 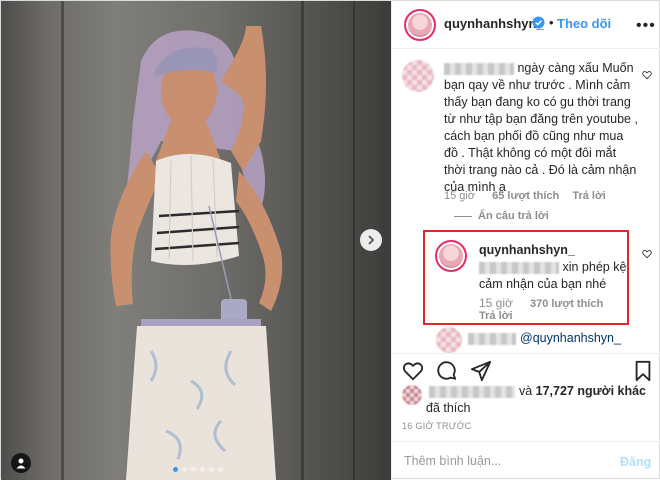 I want to click on bookmark-icon, so click(x=643, y=371).